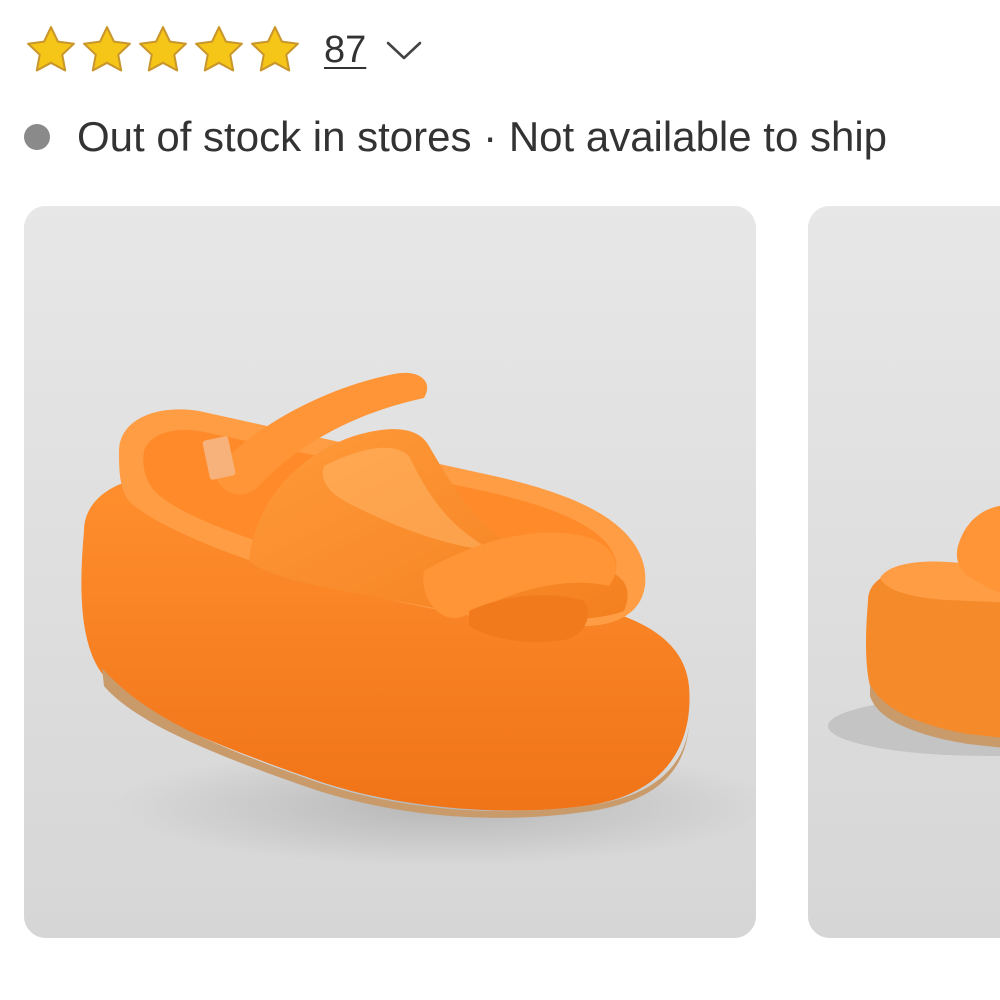 The image size is (1000, 1000). I want to click on chevron-down-icon, so click(404, 50).